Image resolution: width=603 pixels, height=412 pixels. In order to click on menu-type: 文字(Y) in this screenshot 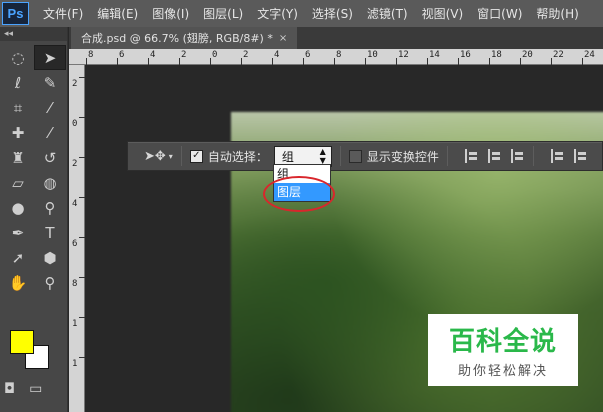, I will do `click(277, 13)`.